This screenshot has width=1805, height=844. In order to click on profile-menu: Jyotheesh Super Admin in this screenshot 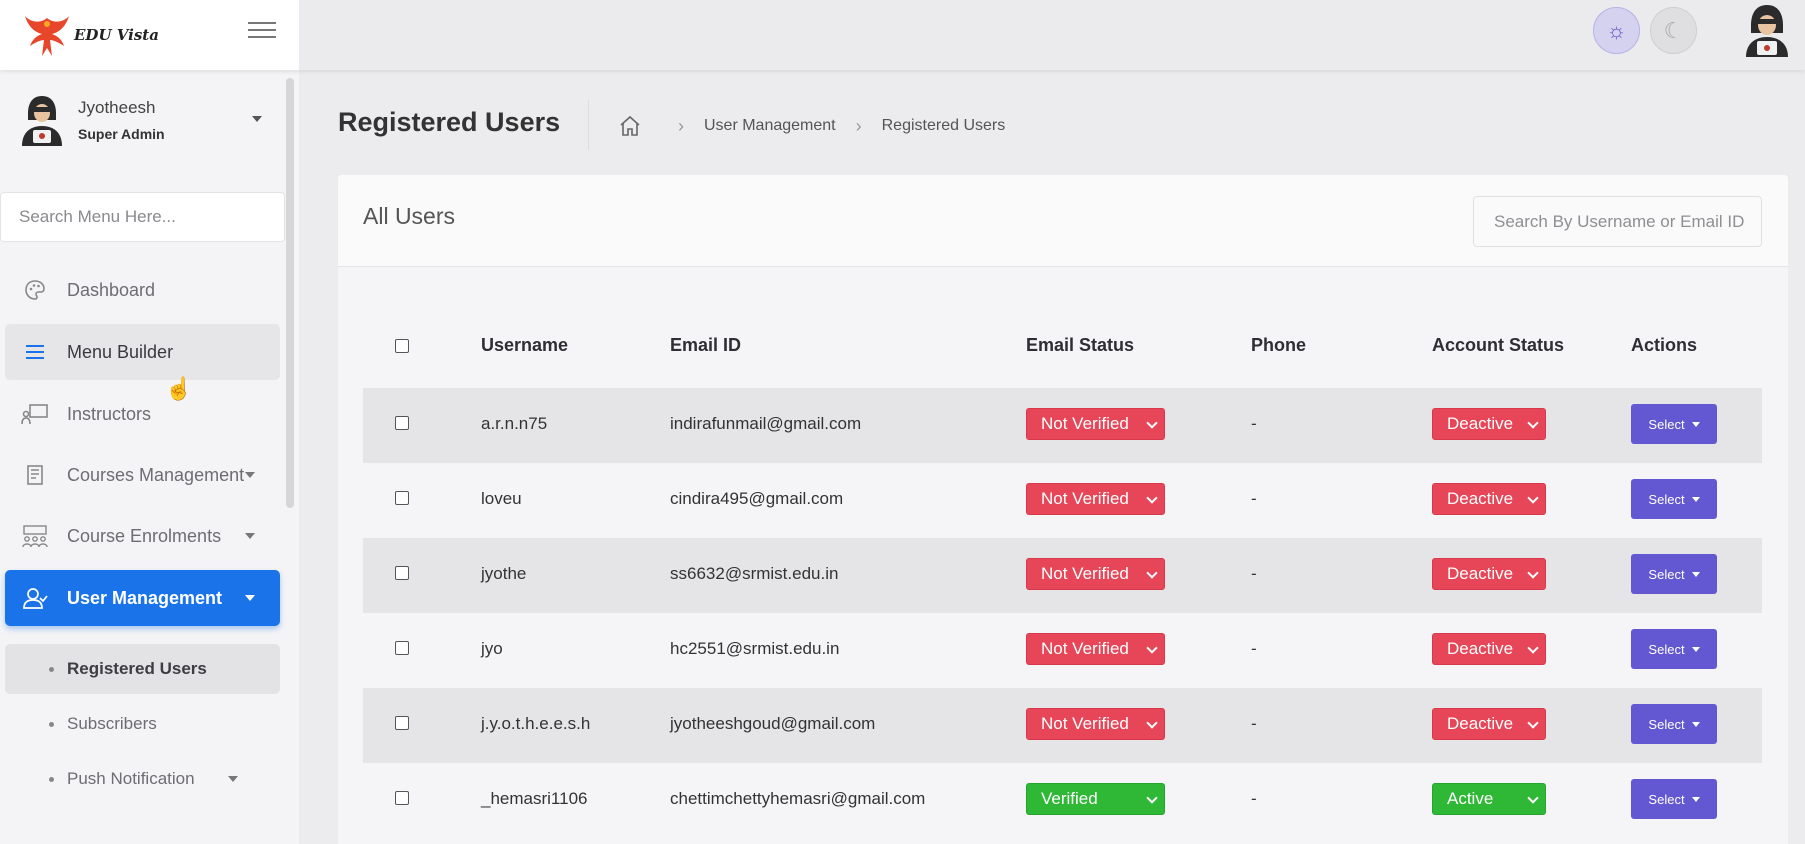, I will do `click(145, 120)`.